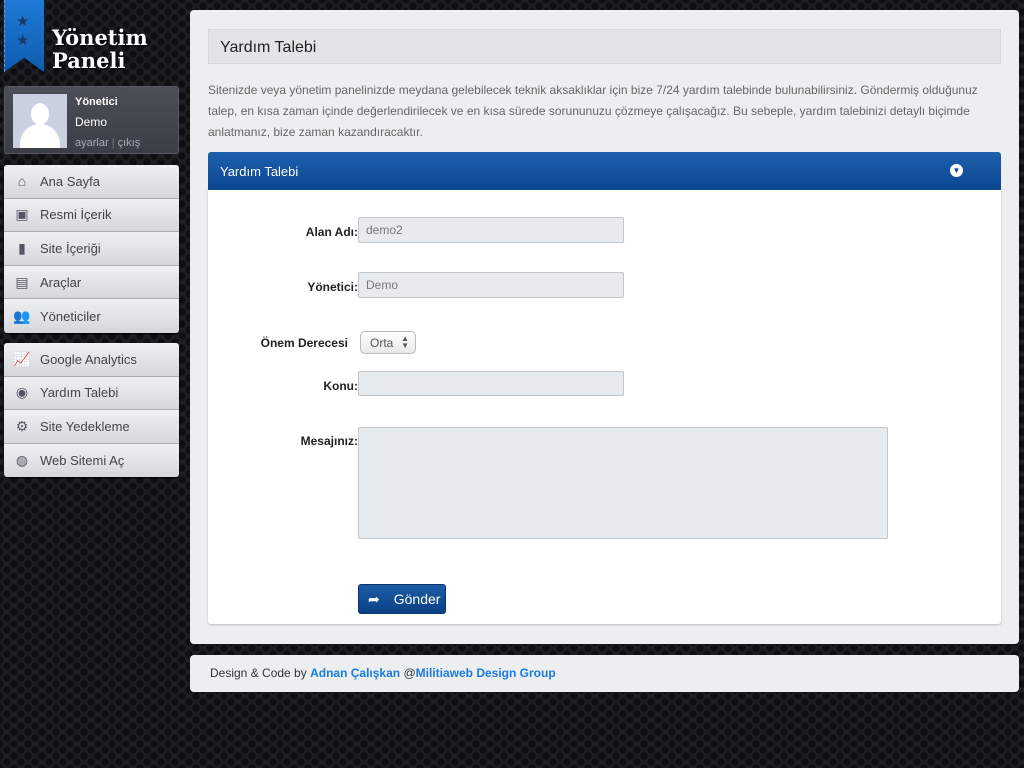 The image size is (1024, 768). I want to click on avatar, so click(40, 121).